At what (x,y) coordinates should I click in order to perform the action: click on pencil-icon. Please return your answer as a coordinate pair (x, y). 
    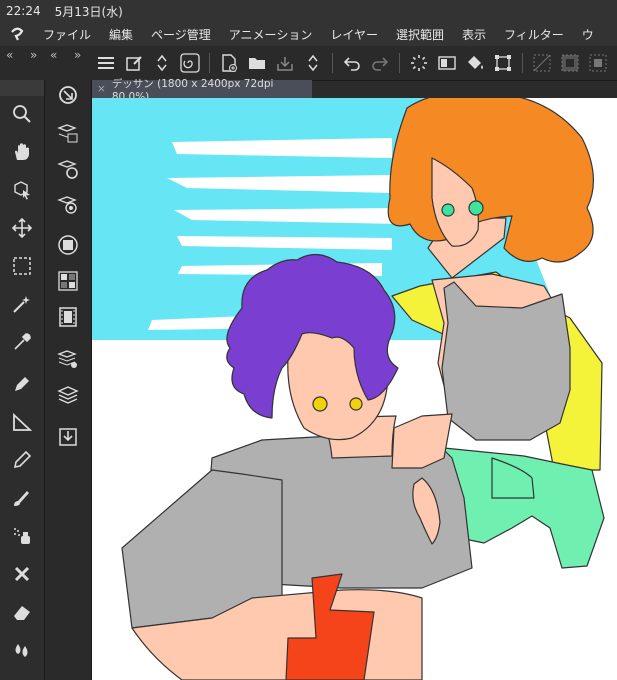
    Looking at the image, I should click on (22, 460).